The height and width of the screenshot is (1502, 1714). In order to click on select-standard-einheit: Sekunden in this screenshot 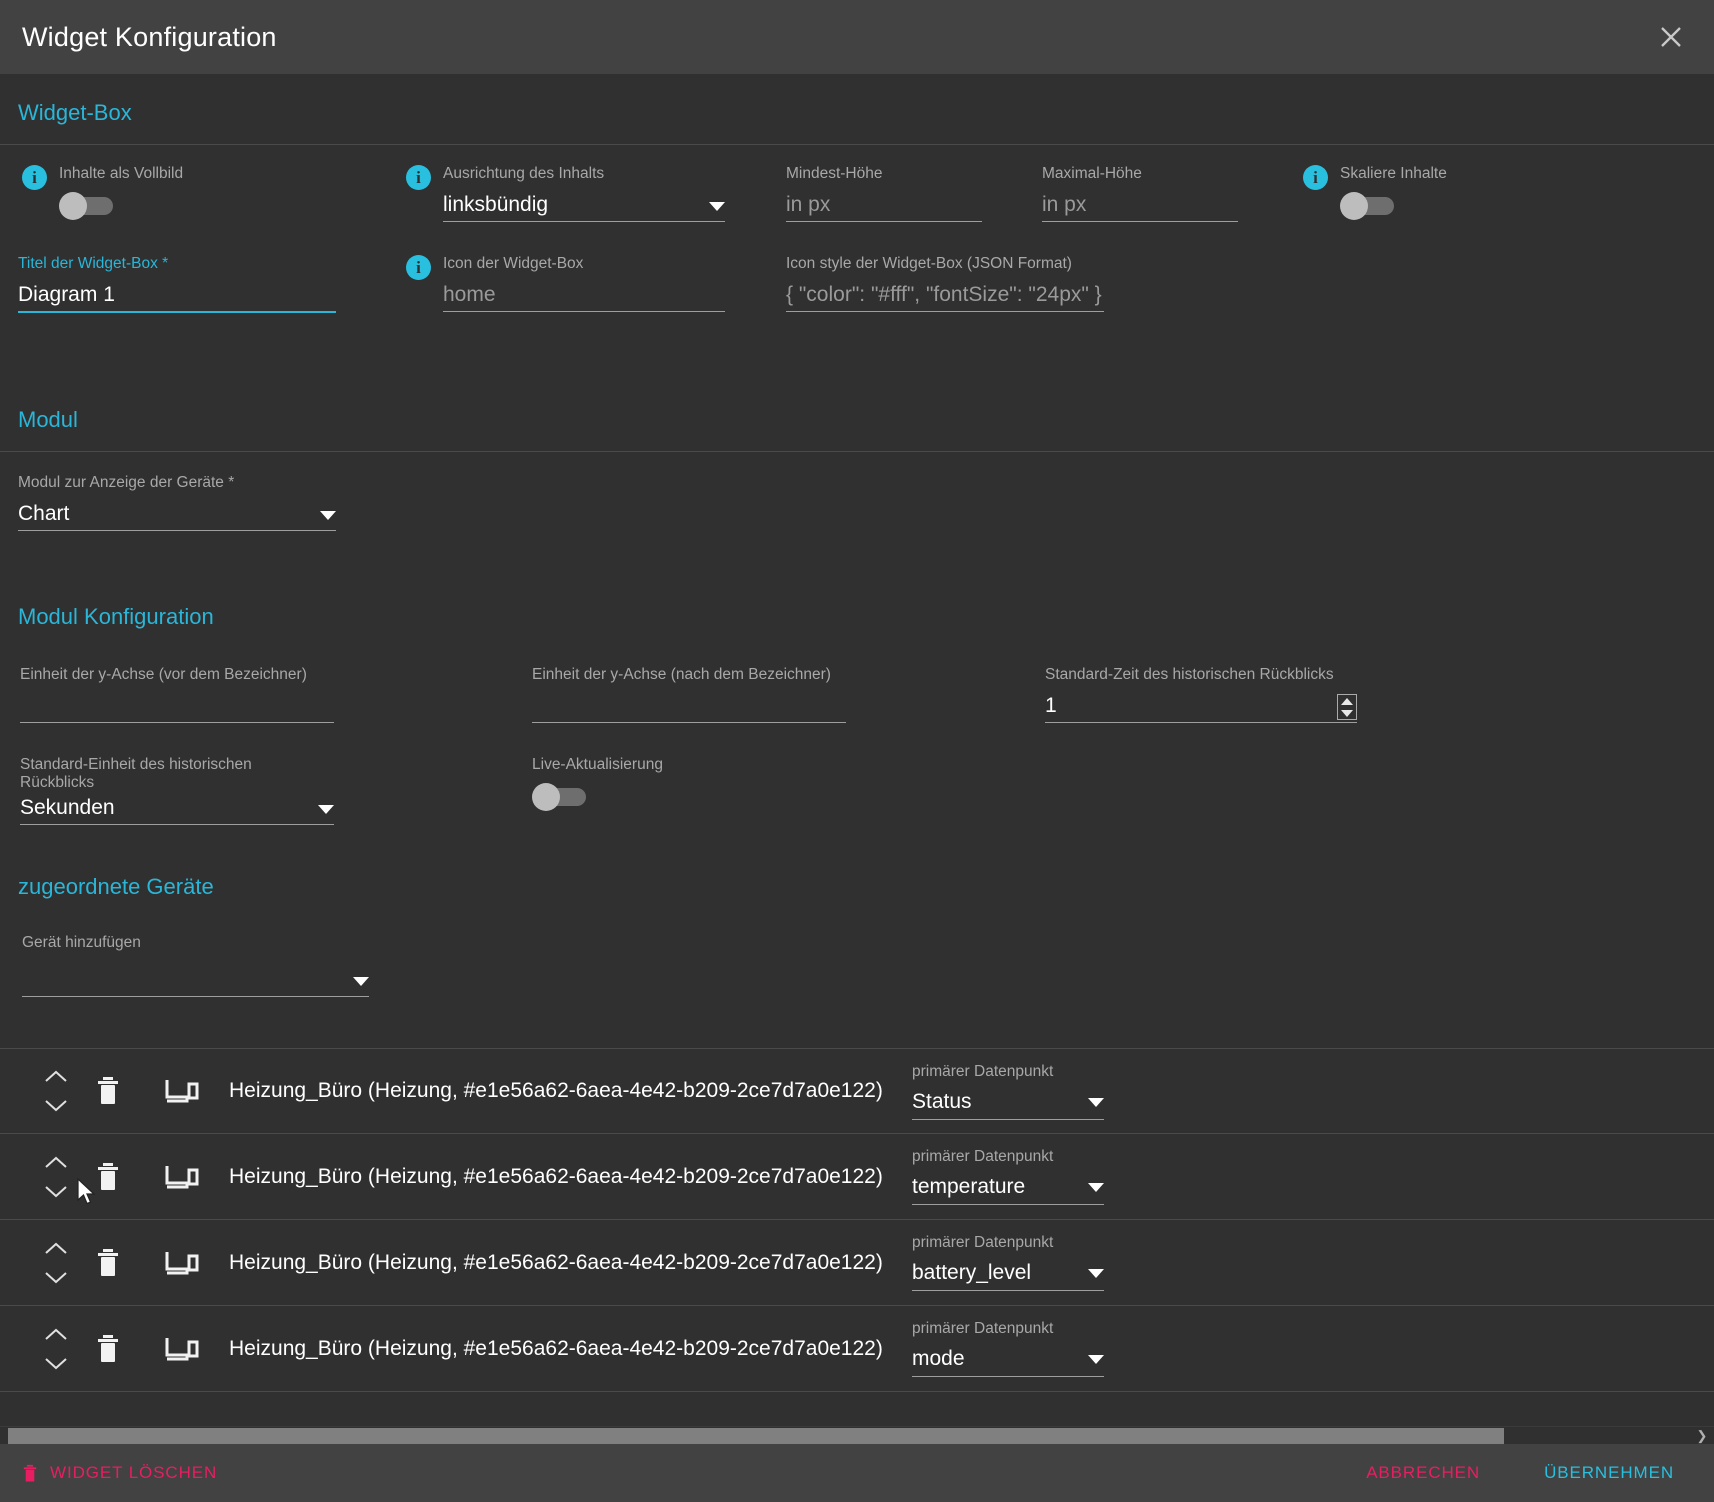, I will do `click(177, 809)`.